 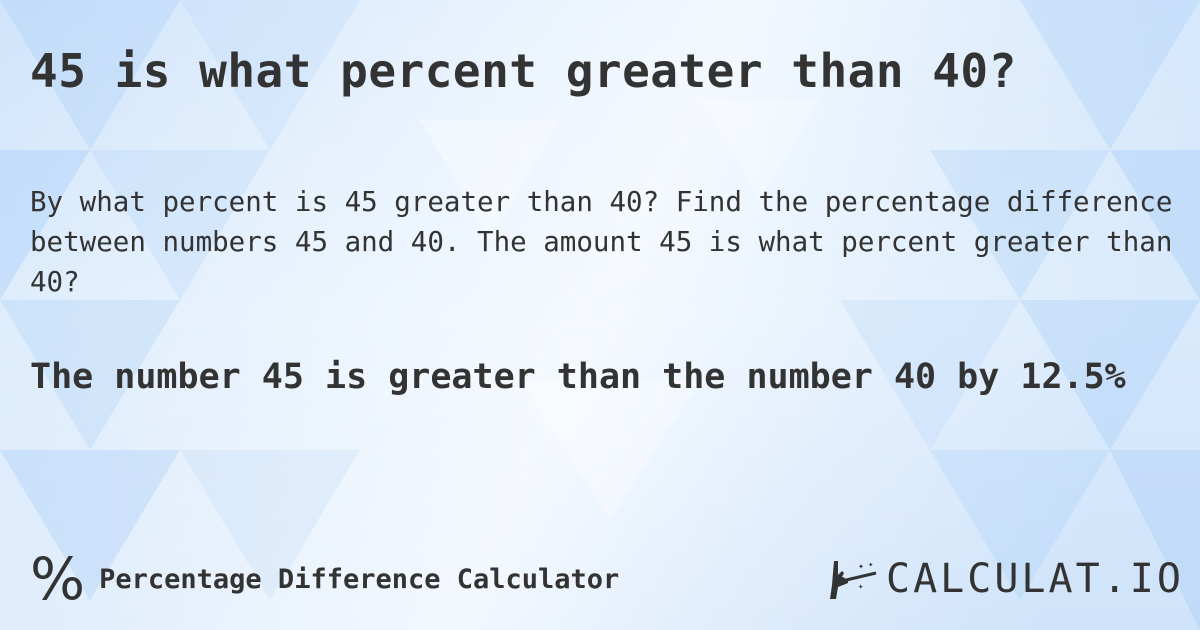 What do you see at coordinates (853, 579) in the screenshot?
I see `magic-wand-hand-icon: ✦ ✦ ✦` at bounding box center [853, 579].